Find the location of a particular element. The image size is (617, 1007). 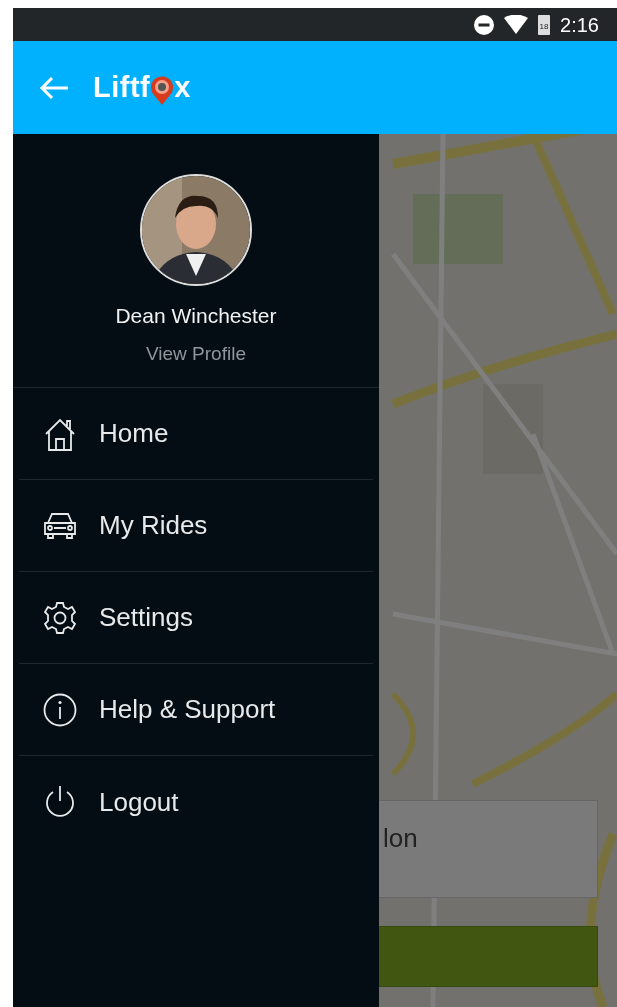

back-arrow-icon is located at coordinates (54, 87).